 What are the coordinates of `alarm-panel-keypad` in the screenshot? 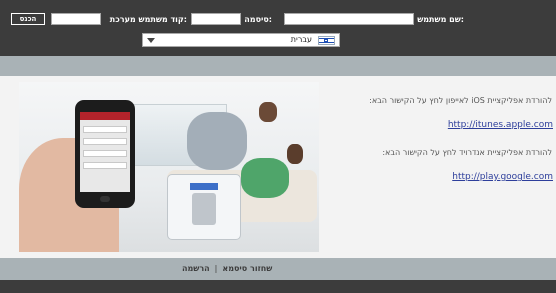 It's located at (204, 209).